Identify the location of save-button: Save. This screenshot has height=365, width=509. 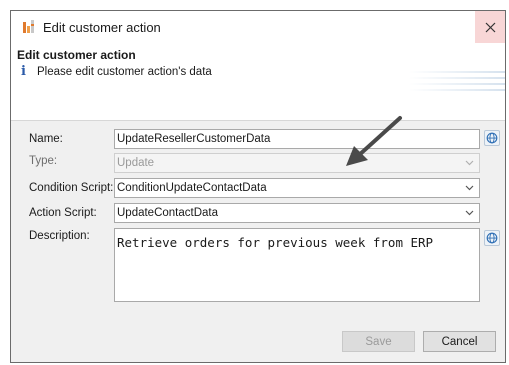
(378, 341).